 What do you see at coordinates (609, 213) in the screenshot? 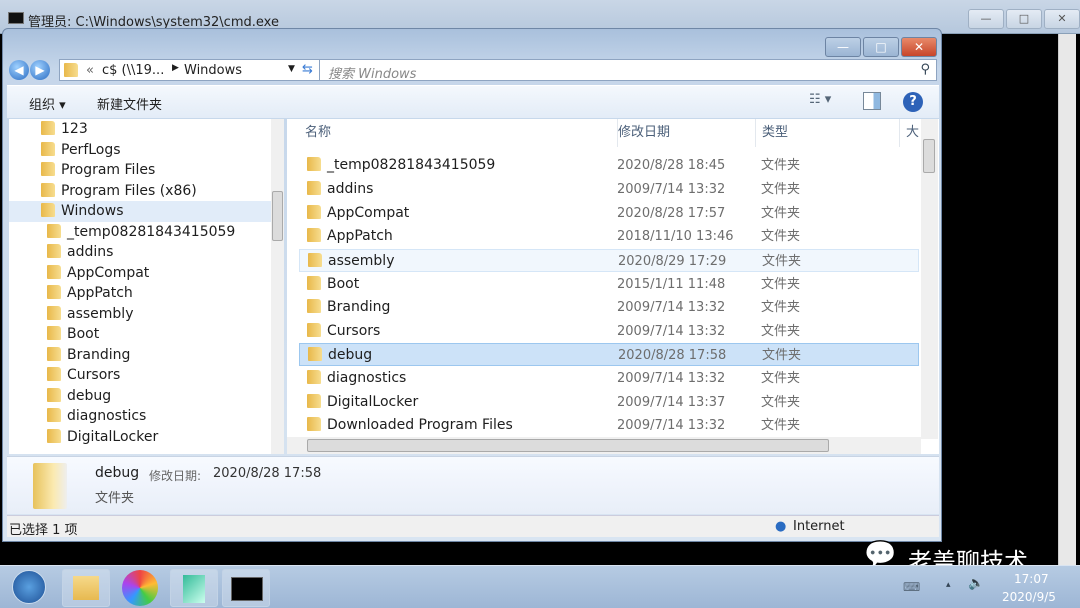
I see `file-row: AppCompat 2020/8/28 17:57 文件夹` at bounding box center [609, 213].